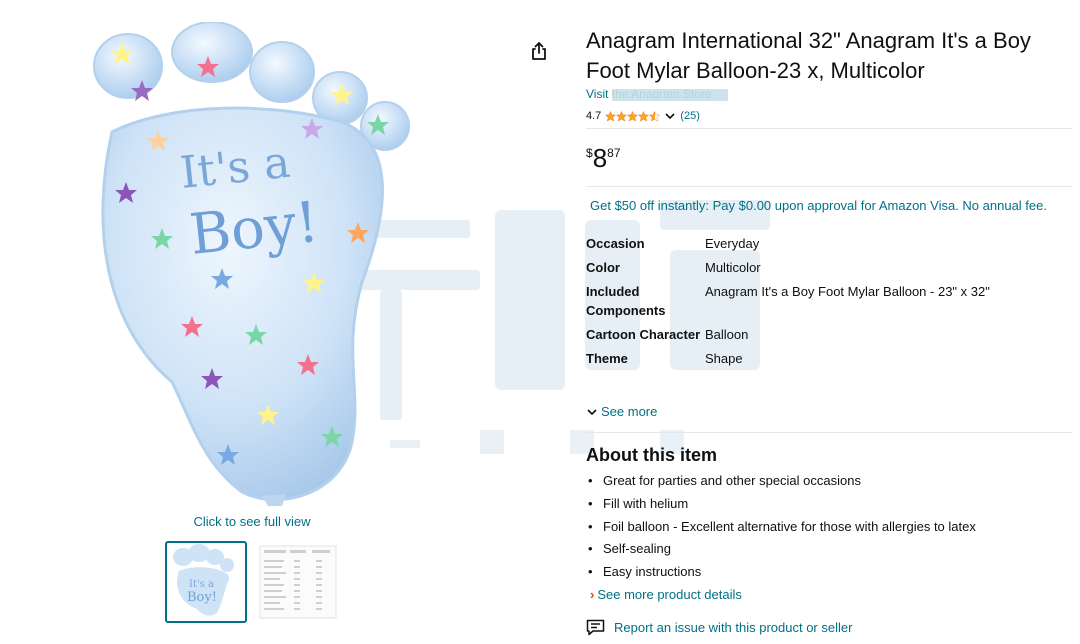 This screenshot has height=644, width=1080. I want to click on report-icon, so click(595, 627).